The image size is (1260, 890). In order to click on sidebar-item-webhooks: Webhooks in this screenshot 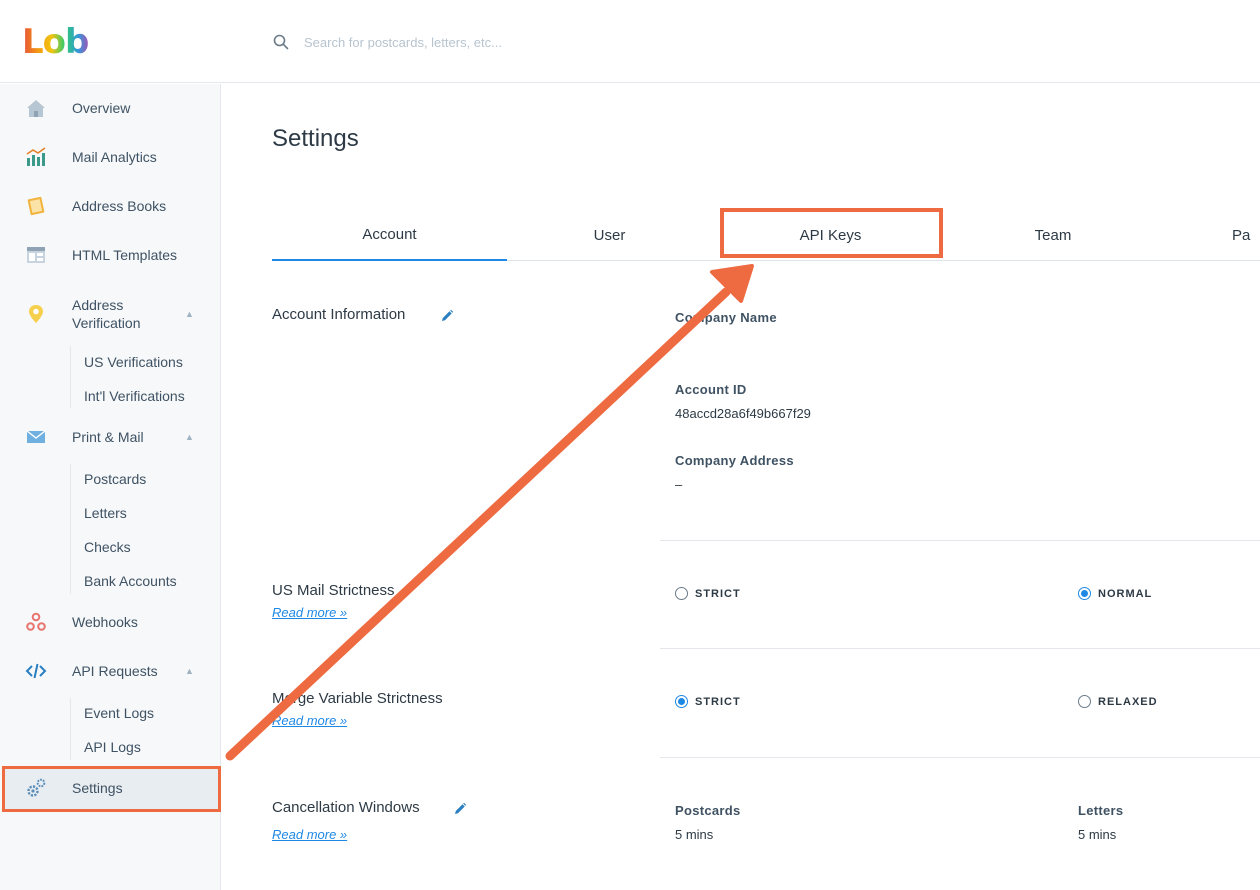, I will do `click(110, 622)`.